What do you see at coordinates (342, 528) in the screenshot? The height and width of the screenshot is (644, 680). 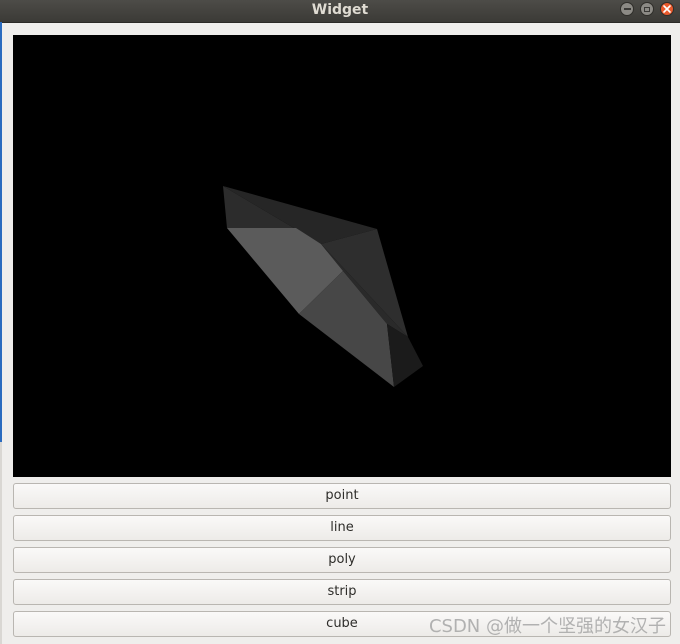 I see `line-button: line` at bounding box center [342, 528].